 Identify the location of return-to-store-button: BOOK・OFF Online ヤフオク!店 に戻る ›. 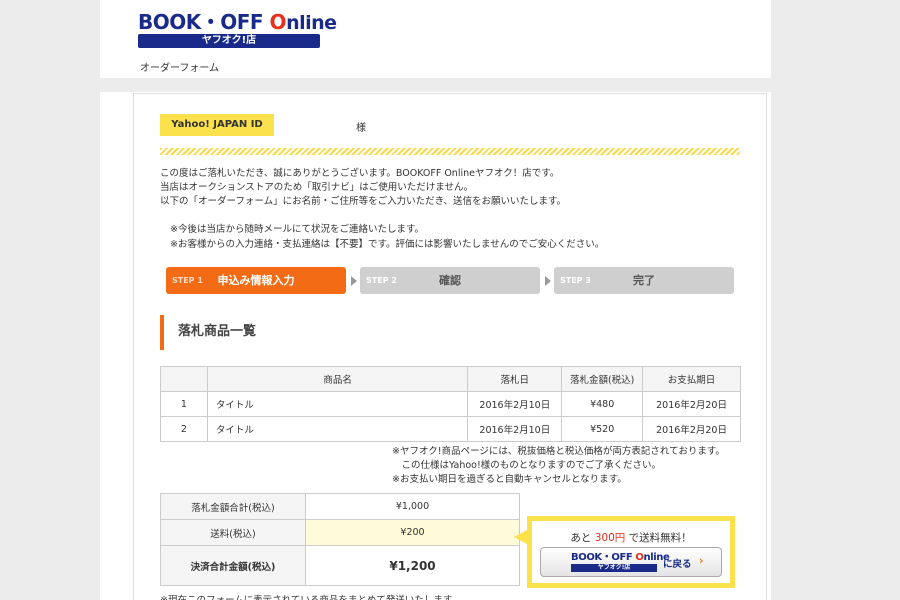
(631, 562).